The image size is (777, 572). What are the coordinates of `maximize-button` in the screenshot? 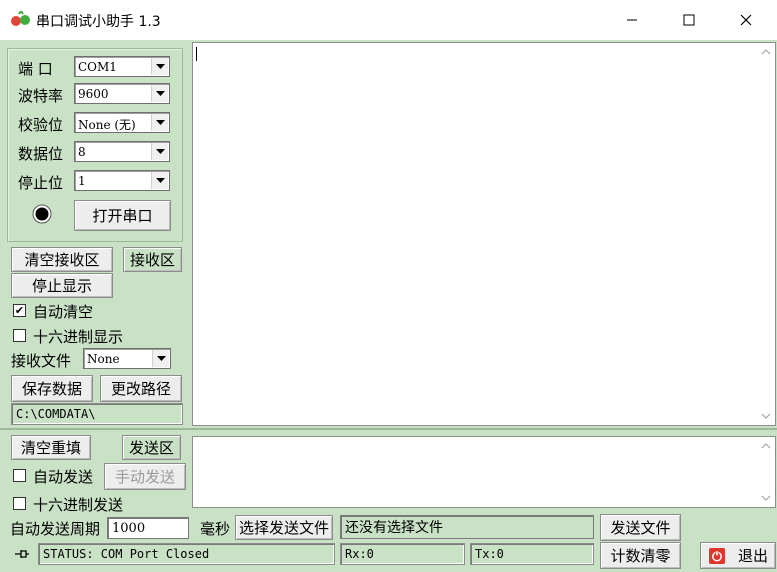 It's located at (689, 20).